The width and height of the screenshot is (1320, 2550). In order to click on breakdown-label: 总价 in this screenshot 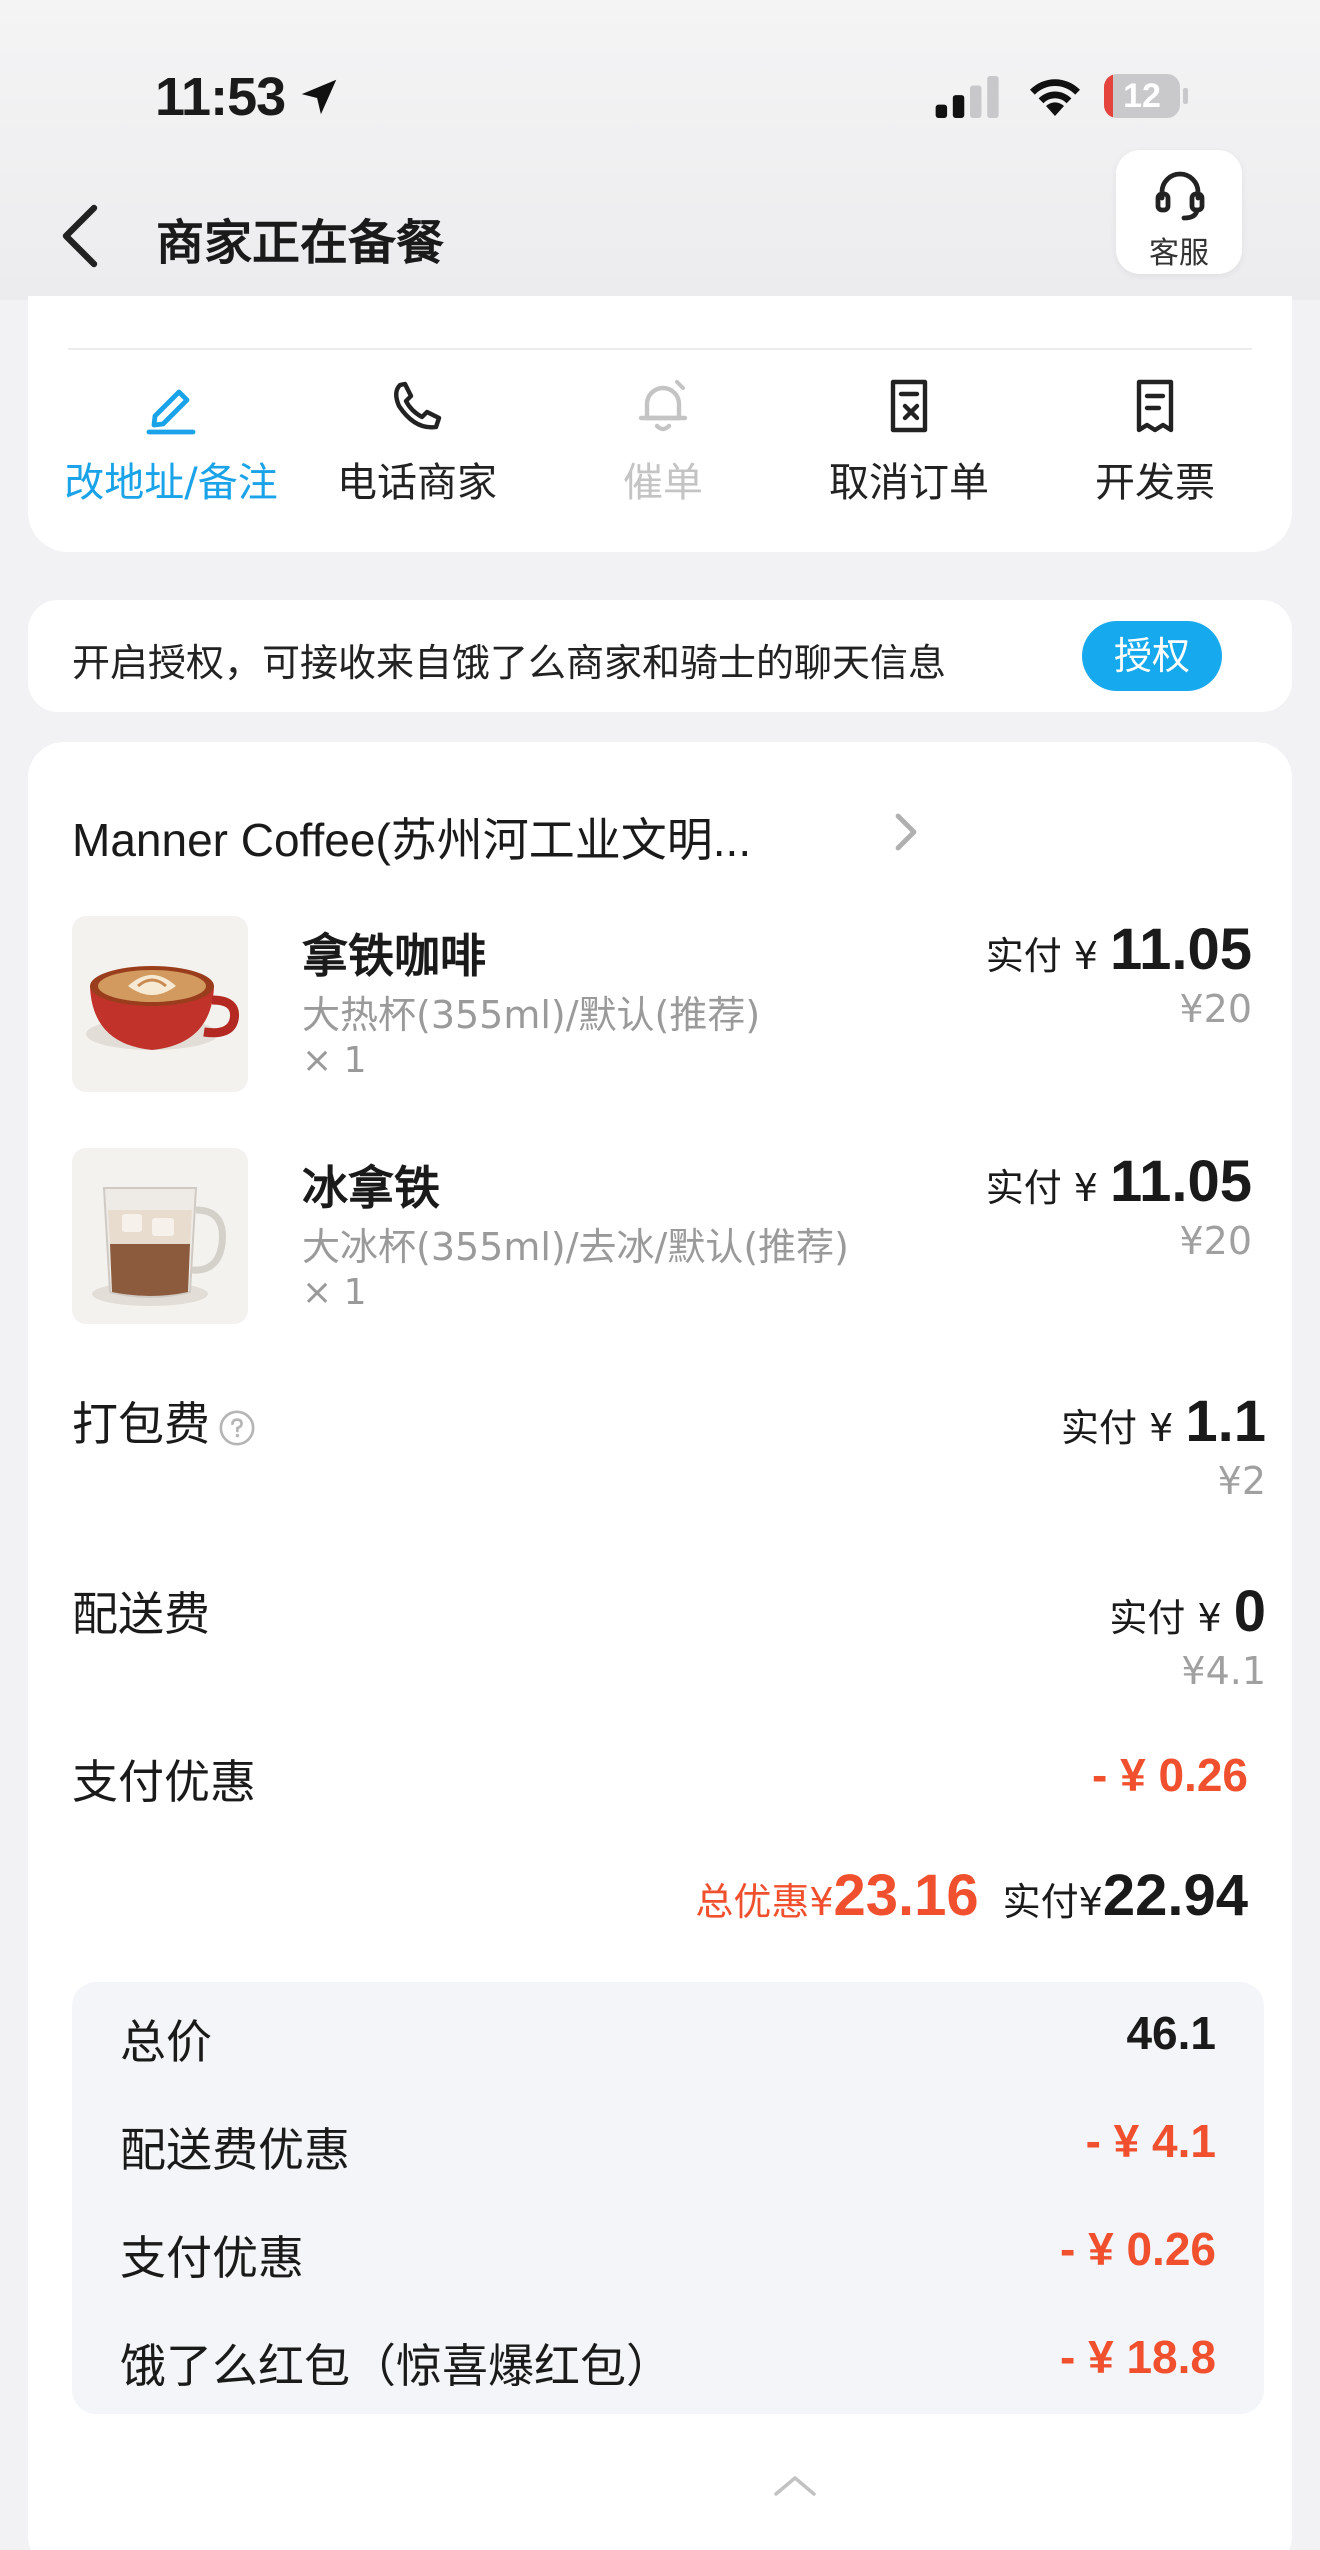, I will do `click(166, 2042)`.